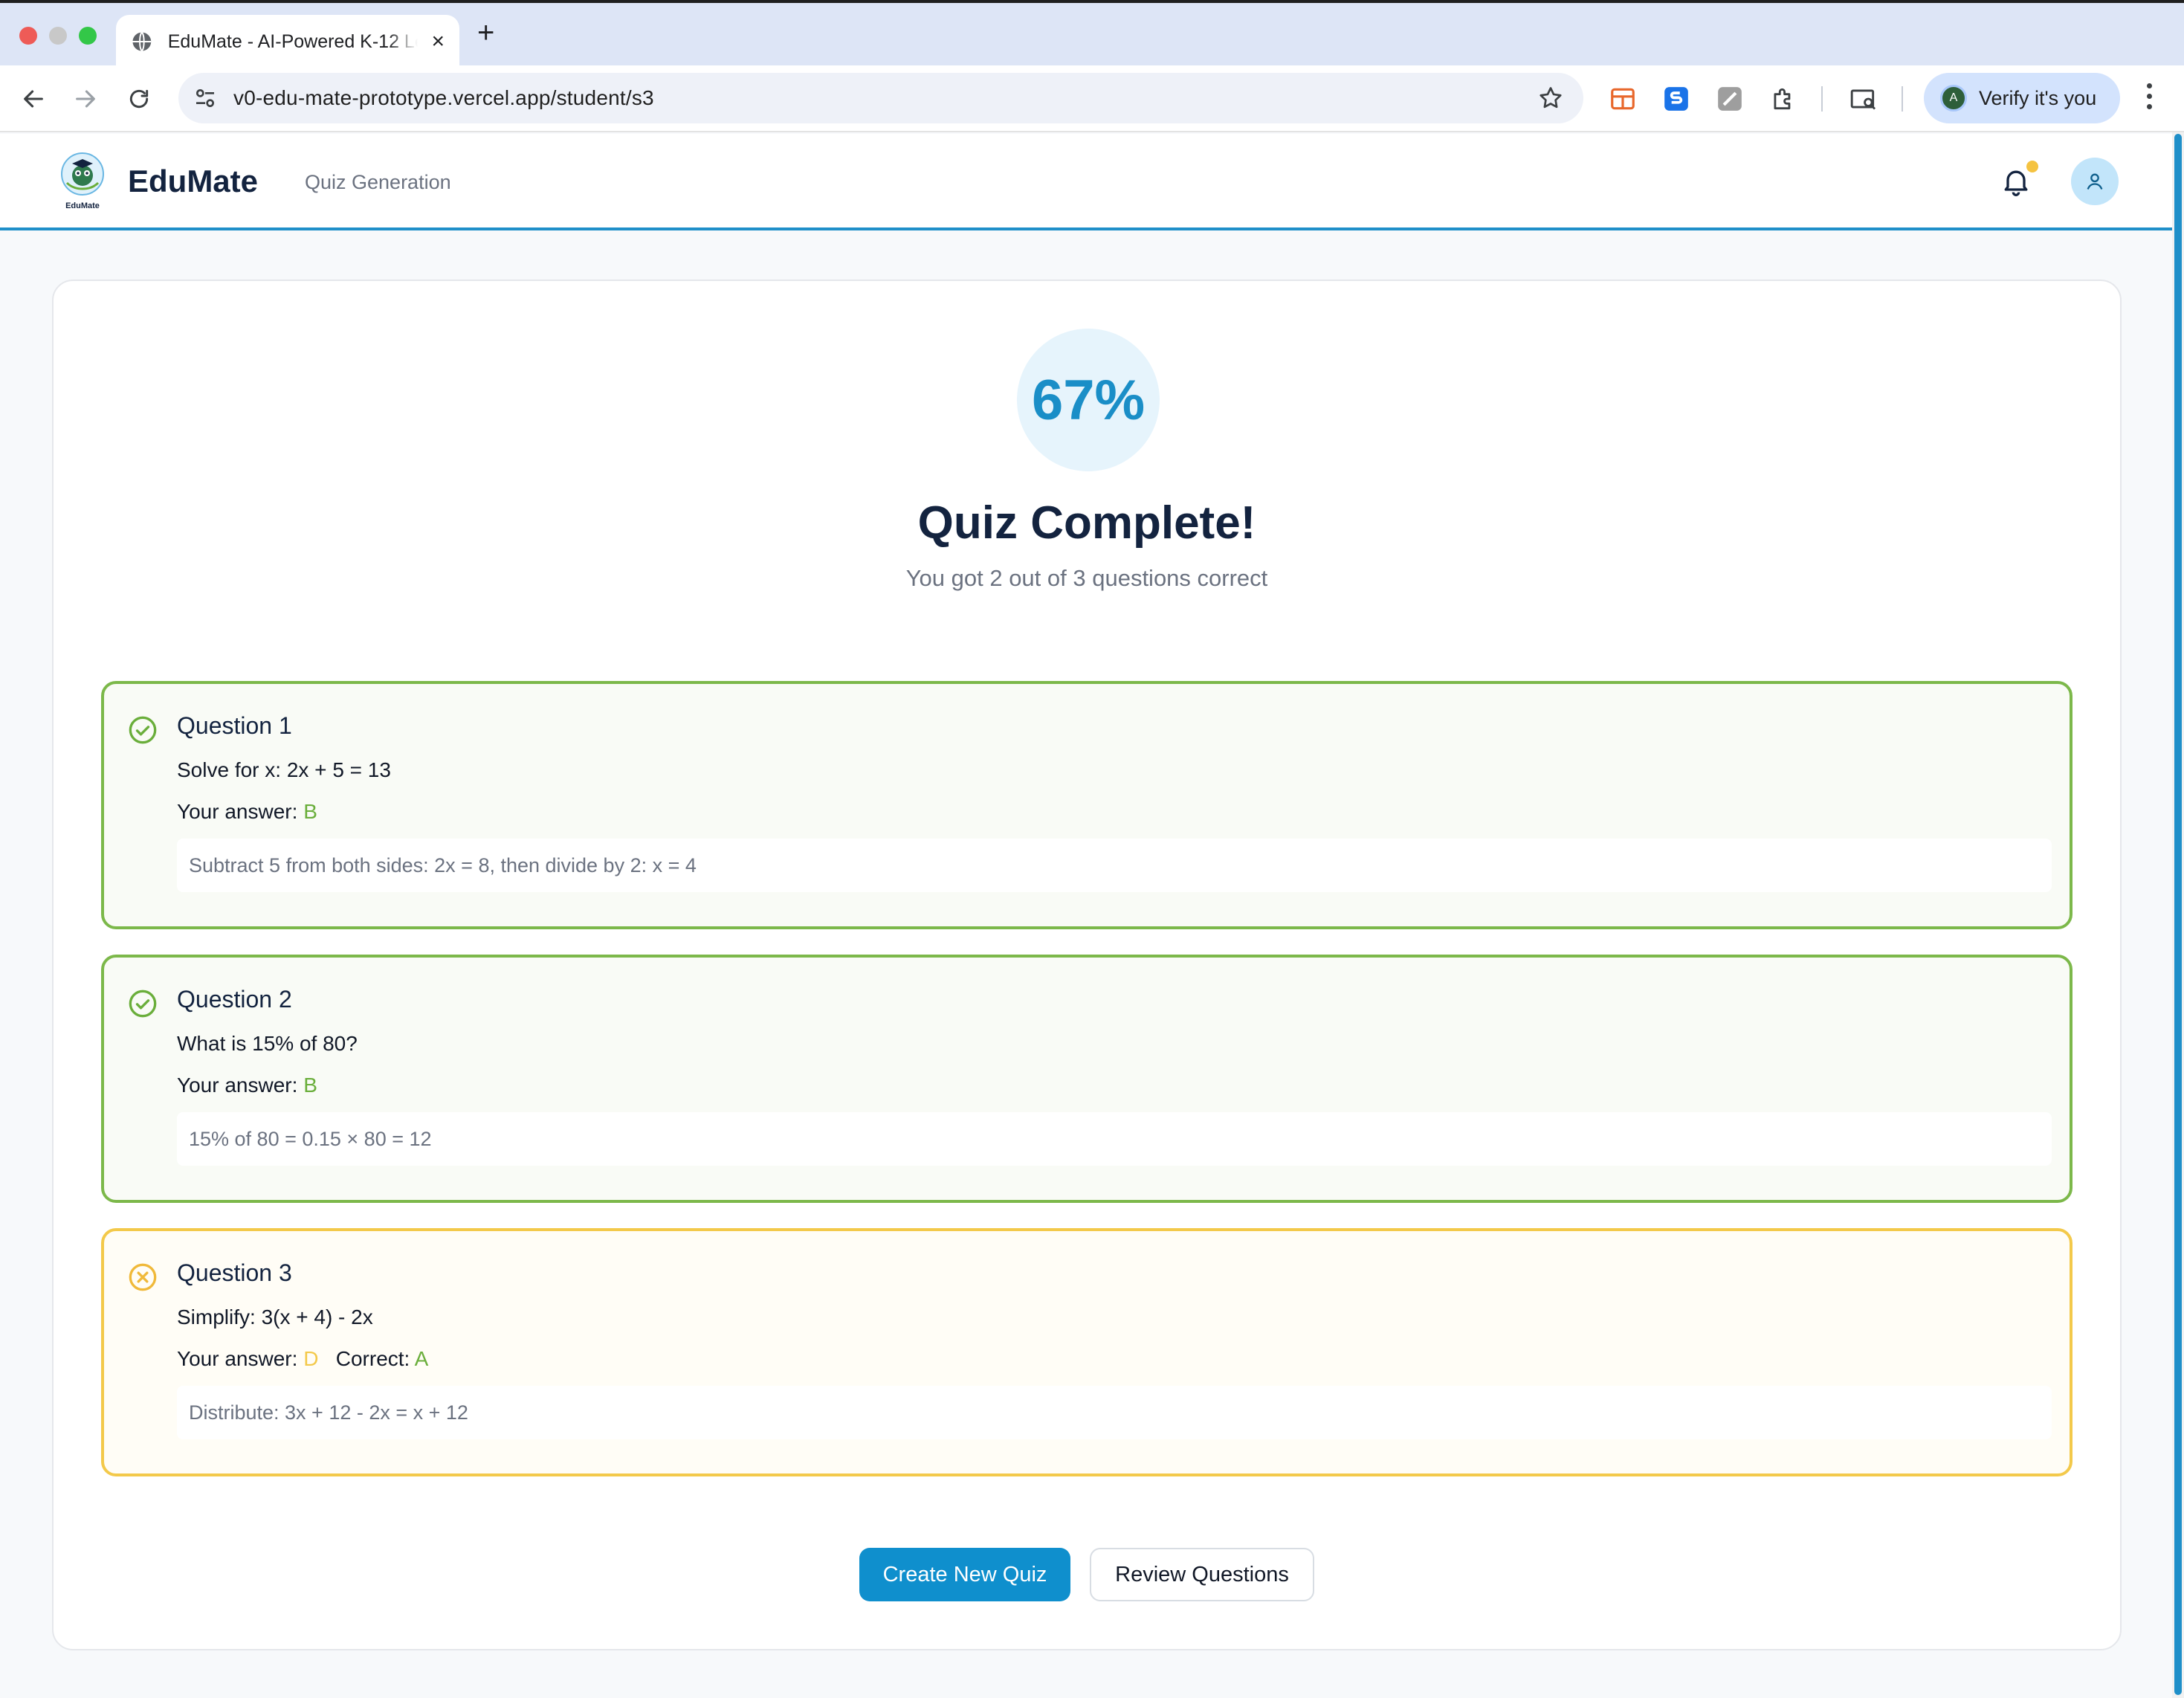 The width and height of the screenshot is (2184, 1698). Describe the element at coordinates (1089, 400) in the screenshot. I see `score-badge: 67%` at that location.